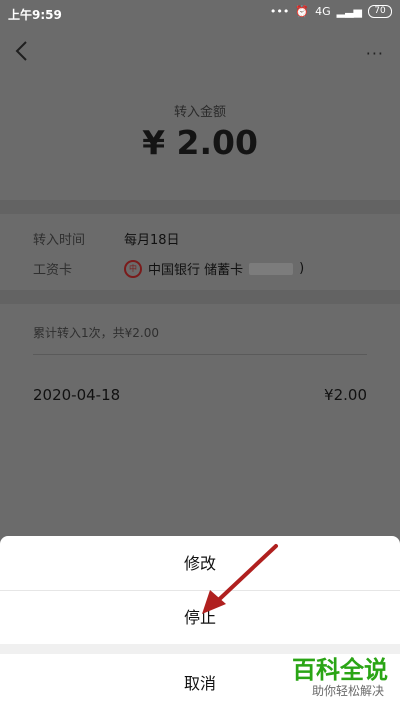 The width and height of the screenshot is (400, 711). Describe the element at coordinates (35, 15) in the screenshot. I see `status-time: 上午9:59` at that location.